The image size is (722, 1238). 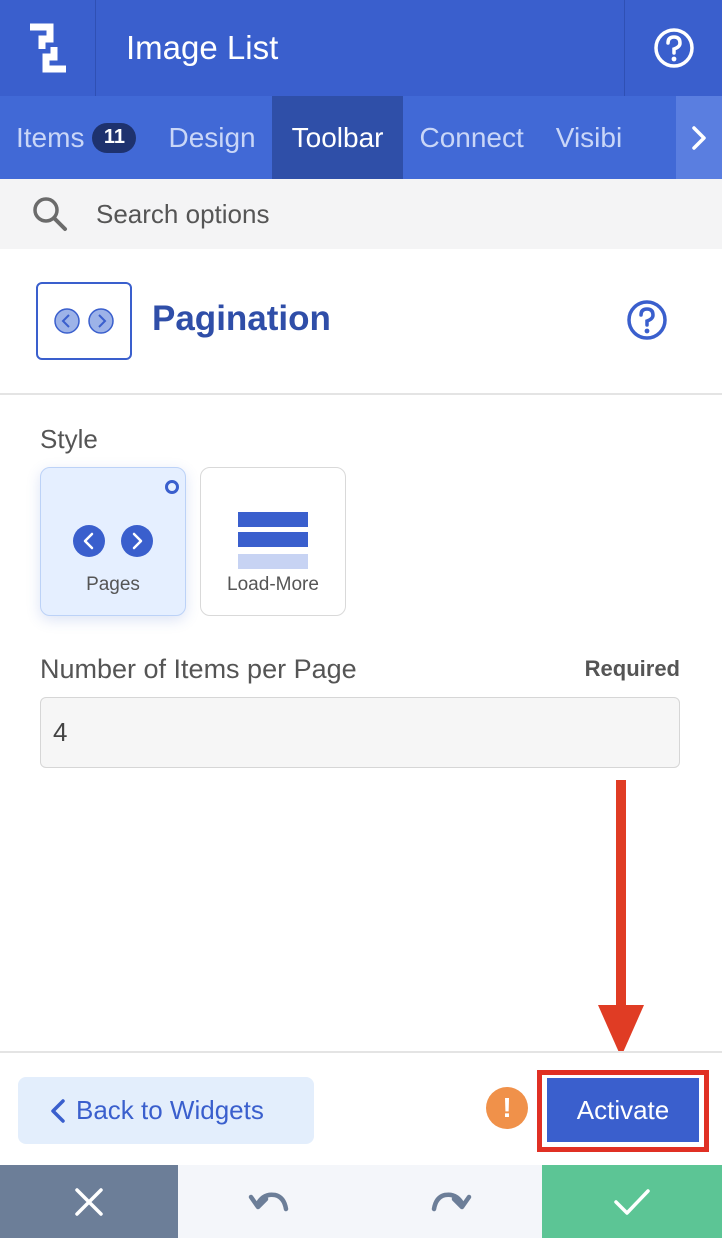 I want to click on option-label: Pages, so click(x=113, y=584).